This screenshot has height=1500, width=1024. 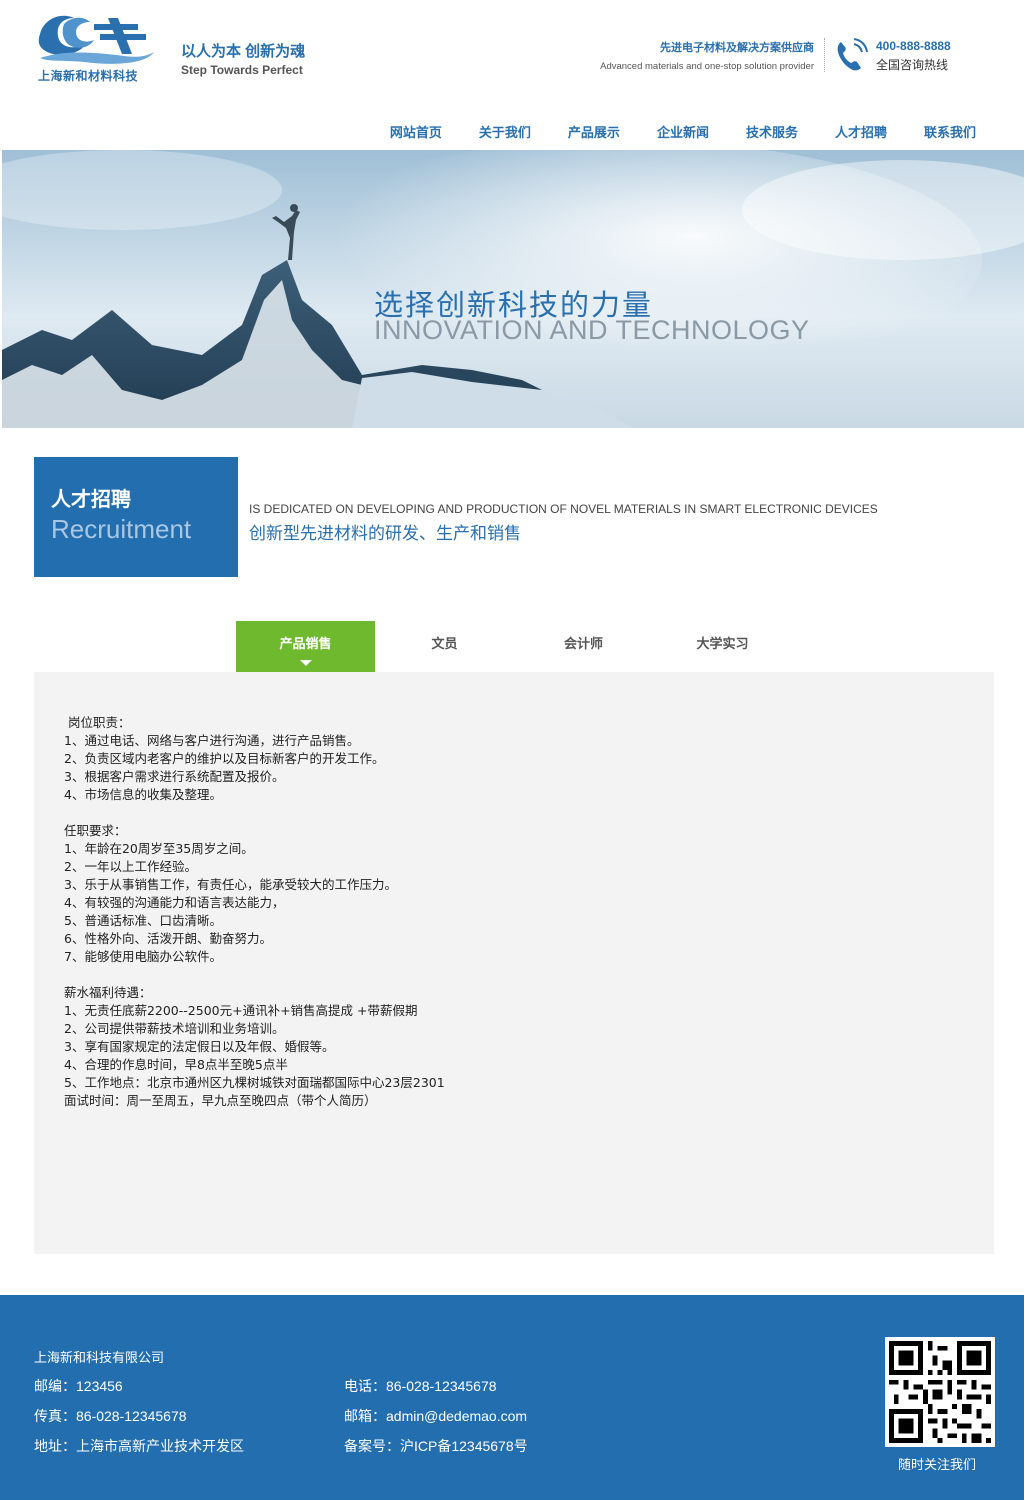 What do you see at coordinates (159, 848) in the screenshot?
I see `list-item: 1、年龄在20周岁至35周岁之间。` at bounding box center [159, 848].